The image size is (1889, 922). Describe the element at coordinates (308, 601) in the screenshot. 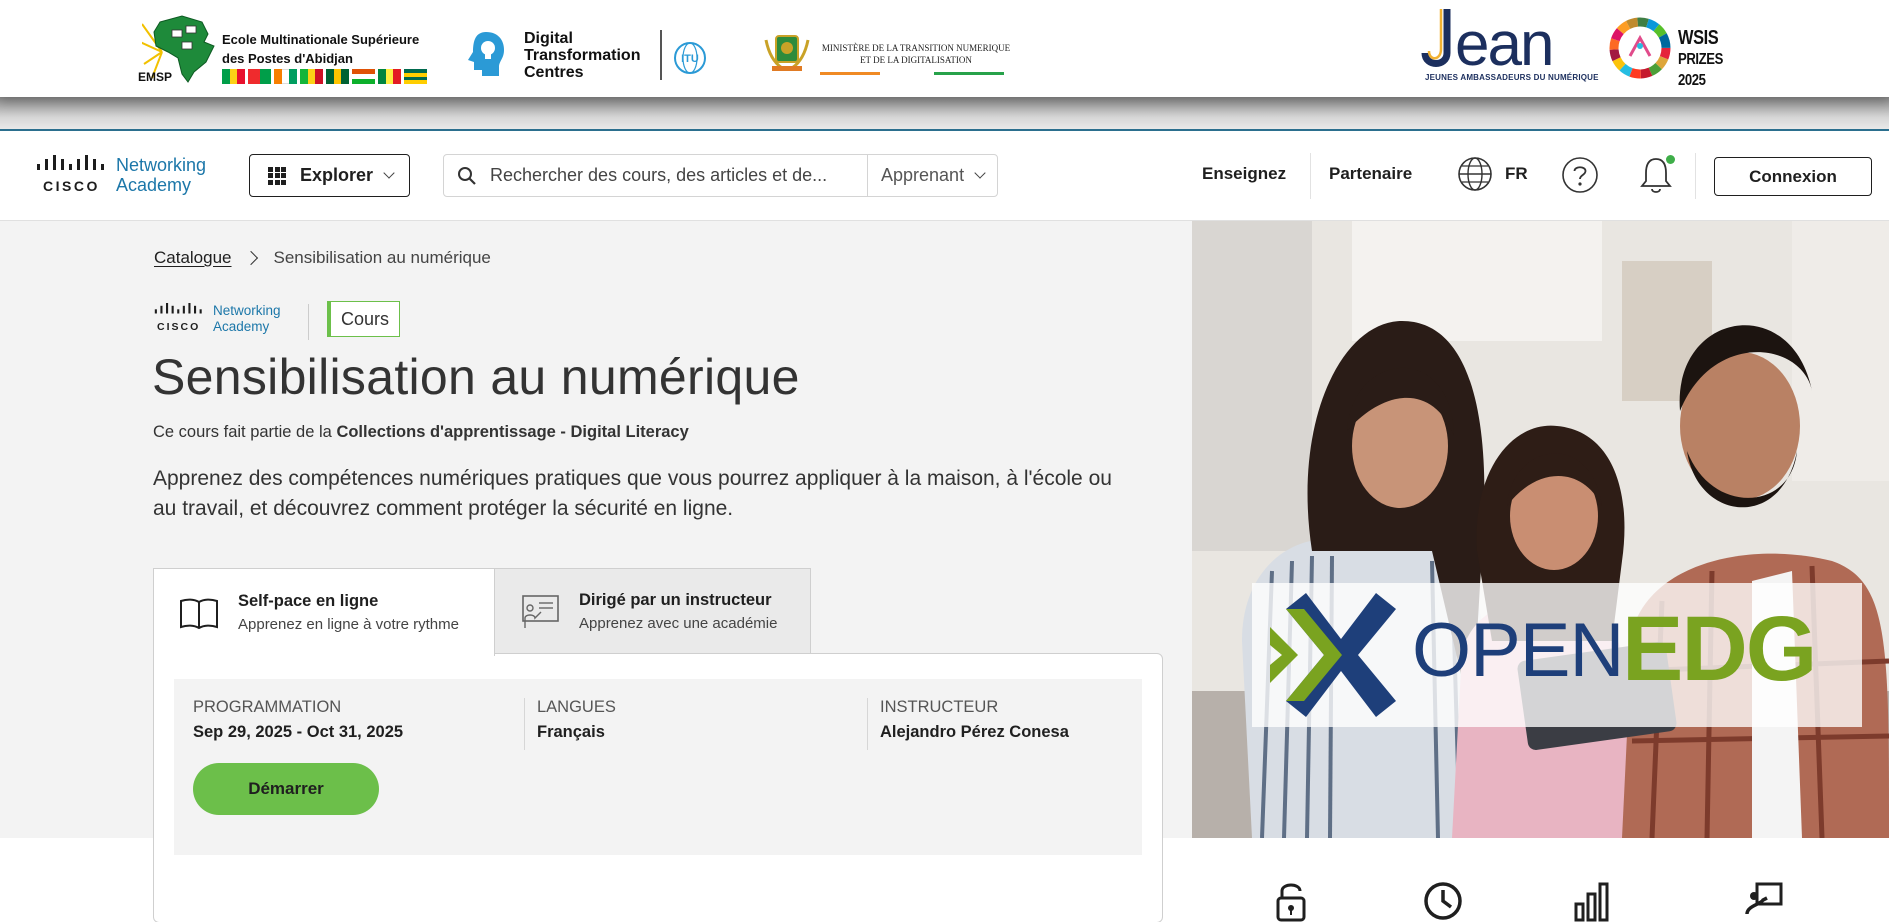

I see `tab-title: Self-pace en ligne` at that location.